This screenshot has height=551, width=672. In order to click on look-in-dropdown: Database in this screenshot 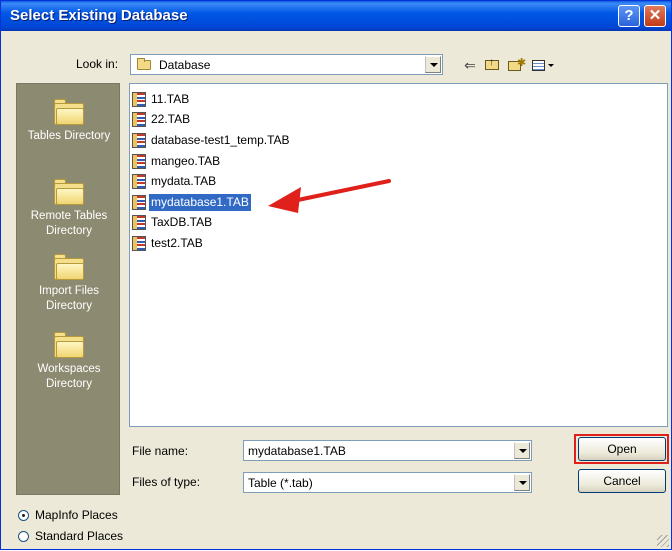, I will do `click(286, 64)`.